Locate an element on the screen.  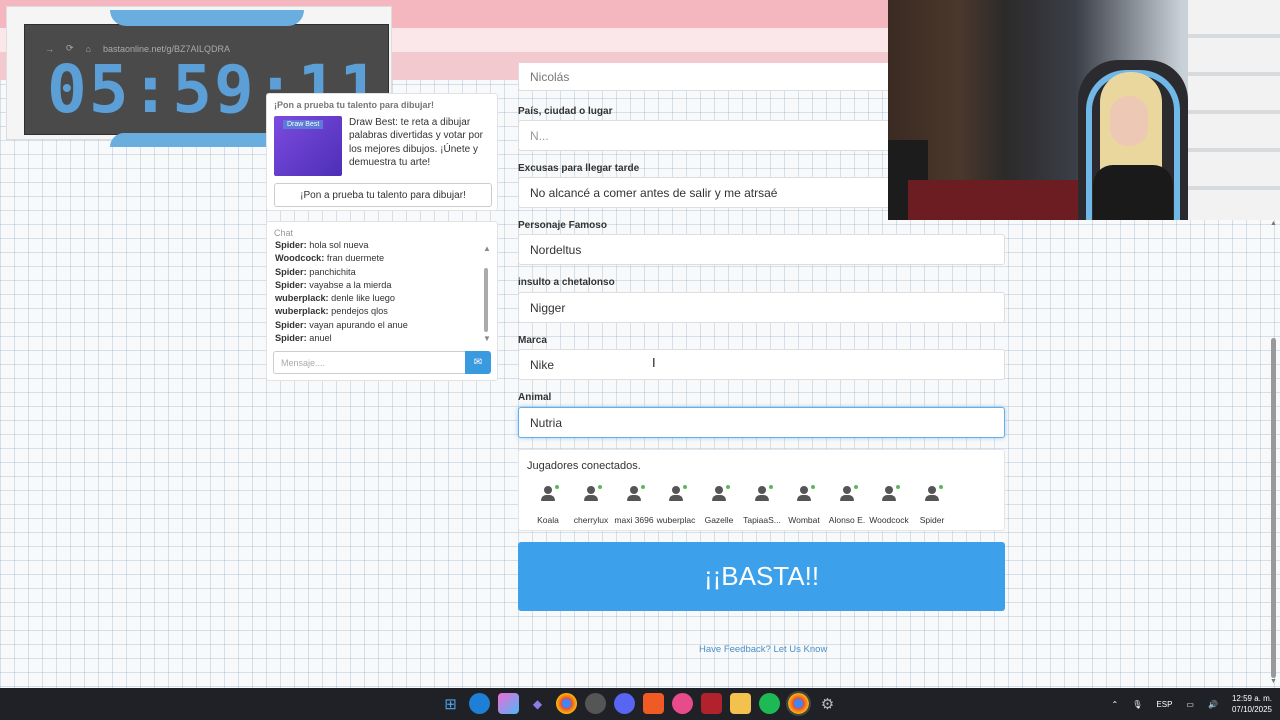
windows-start-icon: ⊞ is located at coordinates (450, 703).